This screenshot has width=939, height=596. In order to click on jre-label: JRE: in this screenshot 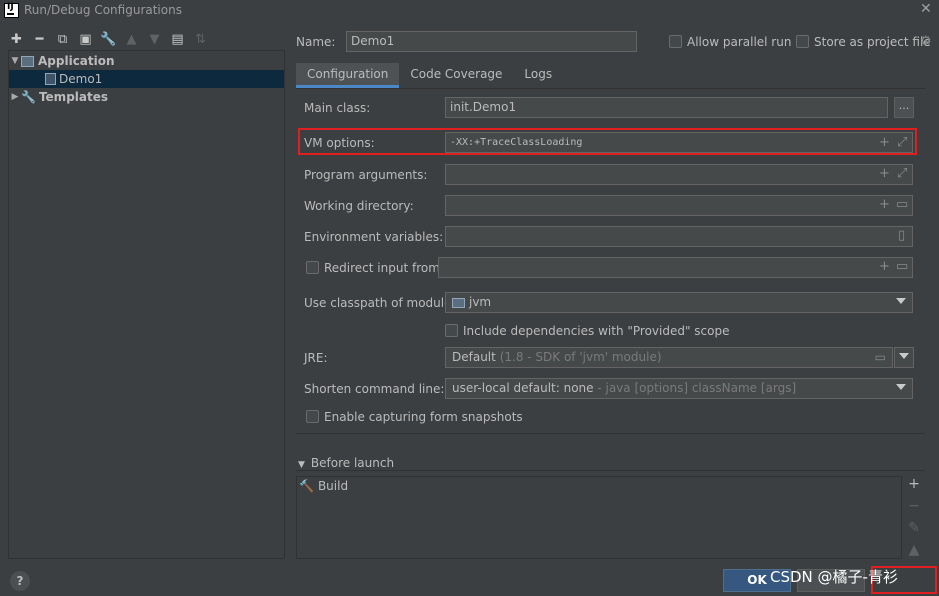, I will do `click(316, 358)`.